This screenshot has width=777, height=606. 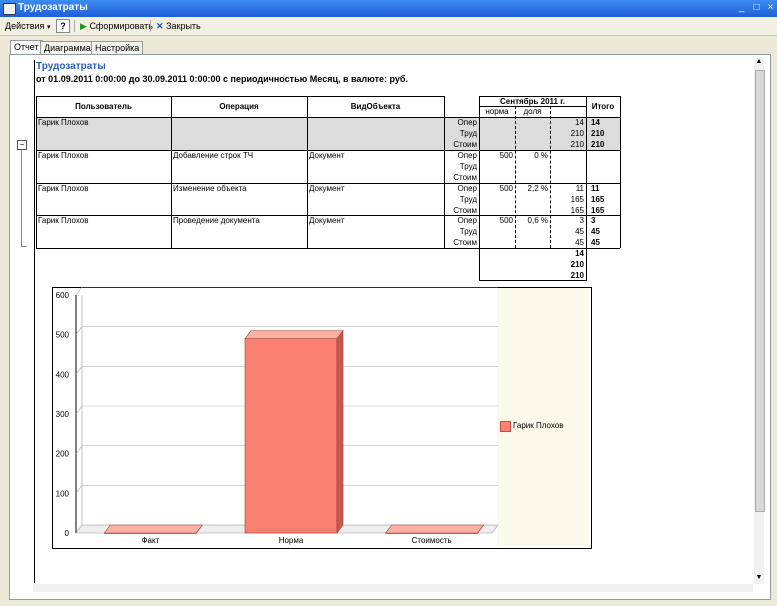 What do you see at coordinates (25, 26) in the screenshot?
I see `actions-label: Действия` at bounding box center [25, 26].